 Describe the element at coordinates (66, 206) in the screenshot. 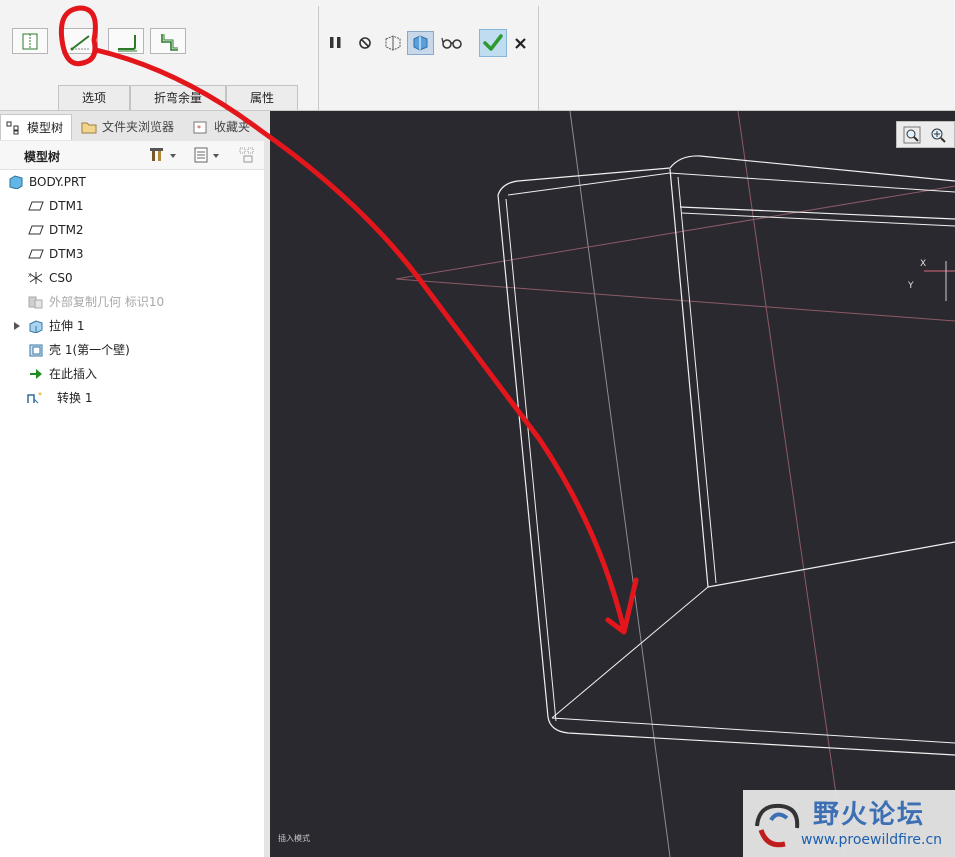

I see `tree-item-label: DTM1` at that location.